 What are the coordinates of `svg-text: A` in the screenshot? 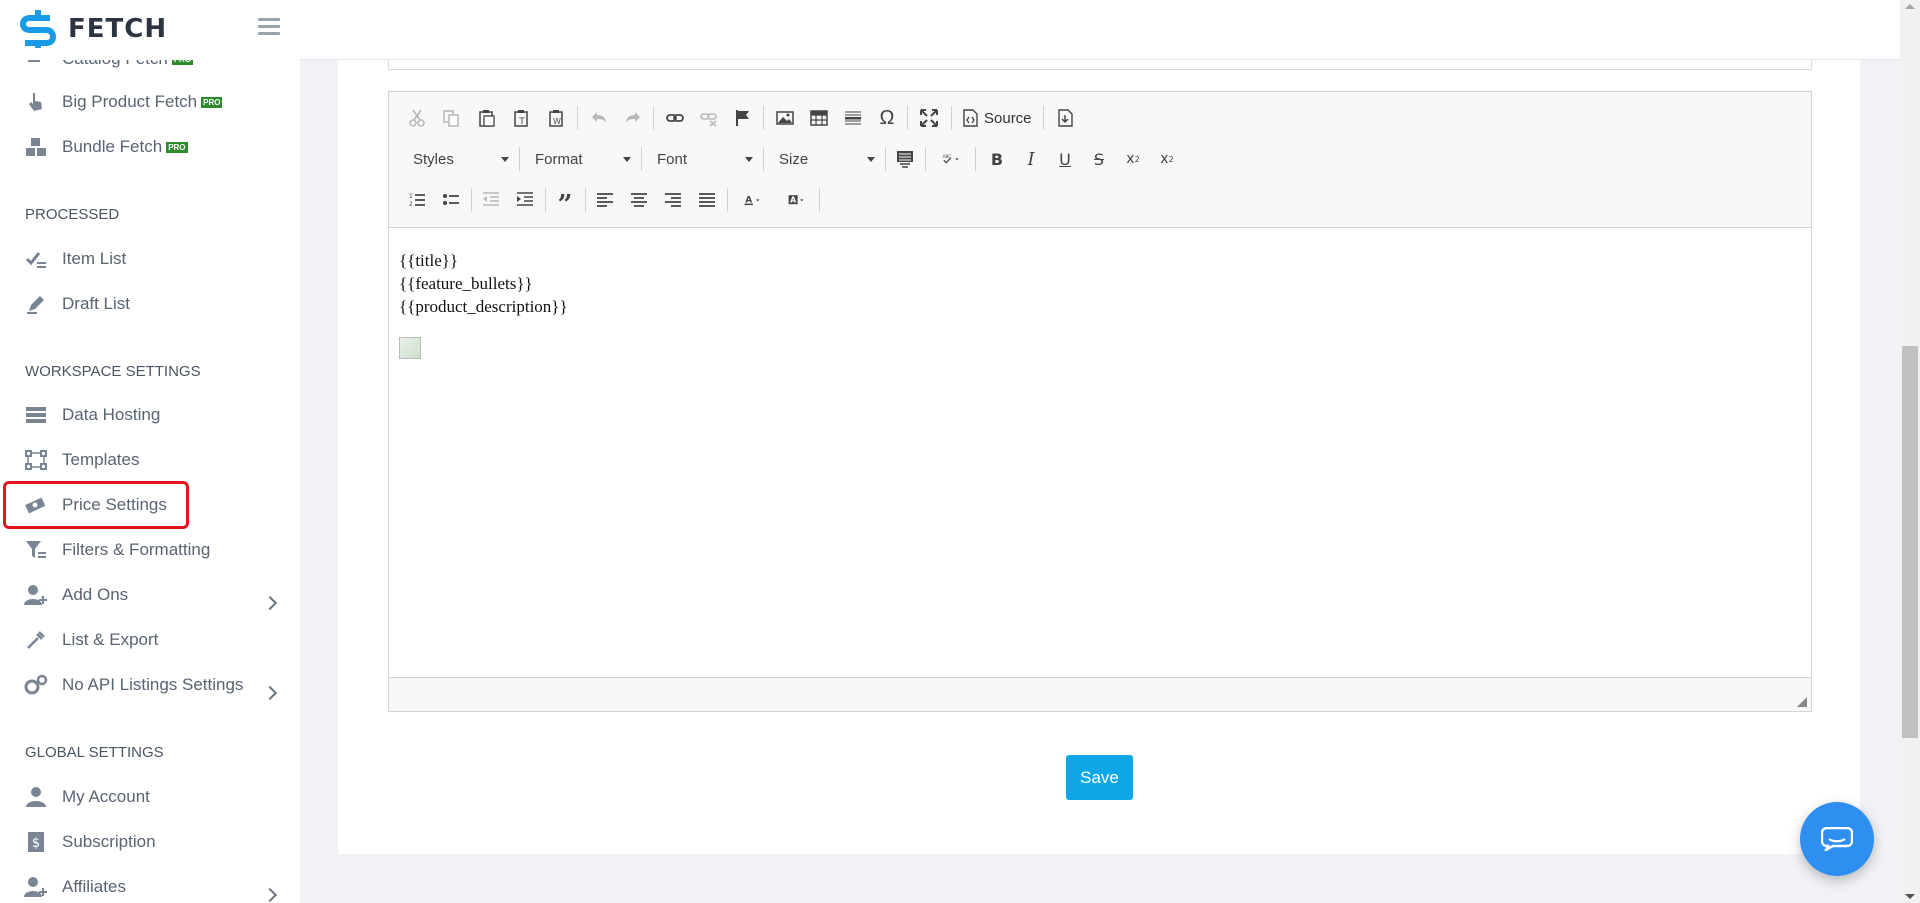 It's located at (793, 200).